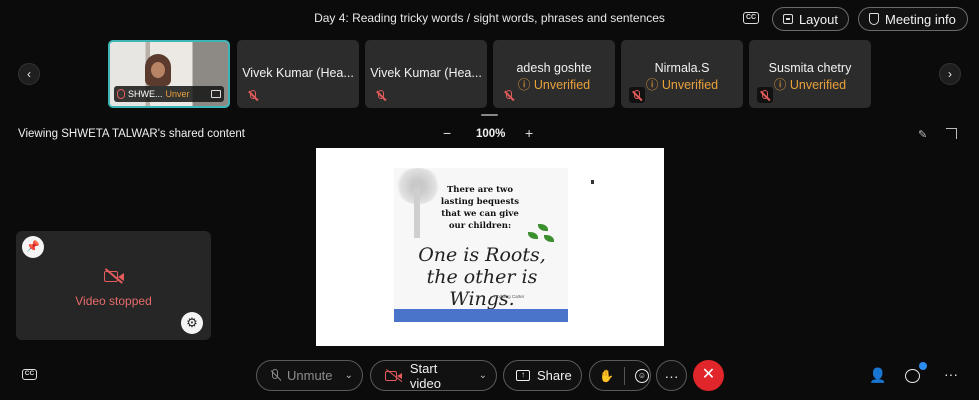 The width and height of the screenshot is (979, 400). I want to click on captions-icon: CC, so click(29, 374).